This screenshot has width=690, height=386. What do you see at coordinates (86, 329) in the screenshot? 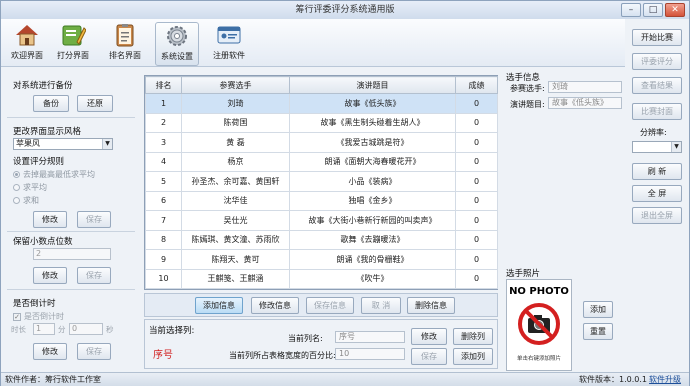
I see `timer-seconds-input: 0` at bounding box center [86, 329].